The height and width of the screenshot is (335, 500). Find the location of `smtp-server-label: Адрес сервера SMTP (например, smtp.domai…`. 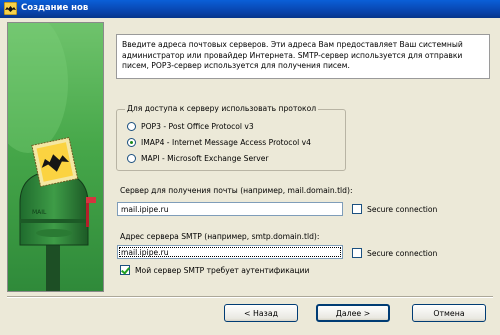

smtp-server-label: Адрес сервера SMTP (например, smtp.domai… is located at coordinates (220, 236).